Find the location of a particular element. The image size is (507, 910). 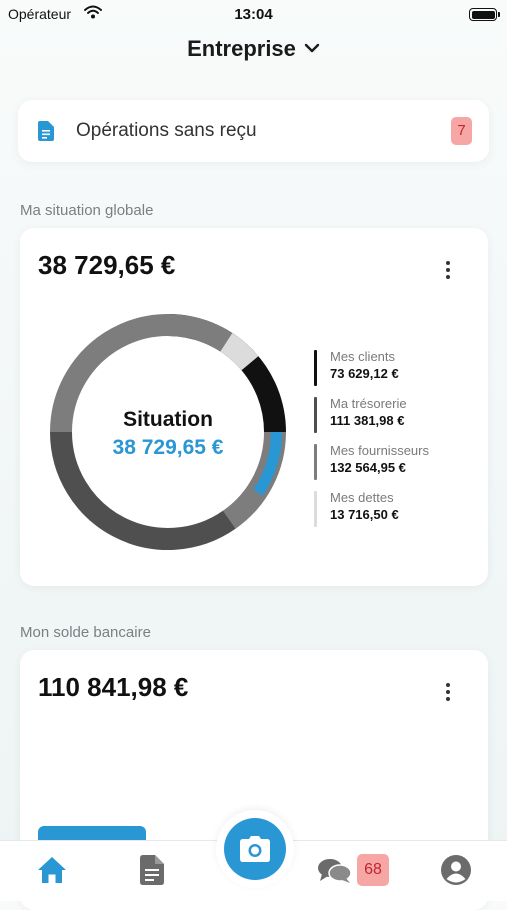

legend-item-clients: Mes clients 73 629,12 € is located at coordinates (371, 371).